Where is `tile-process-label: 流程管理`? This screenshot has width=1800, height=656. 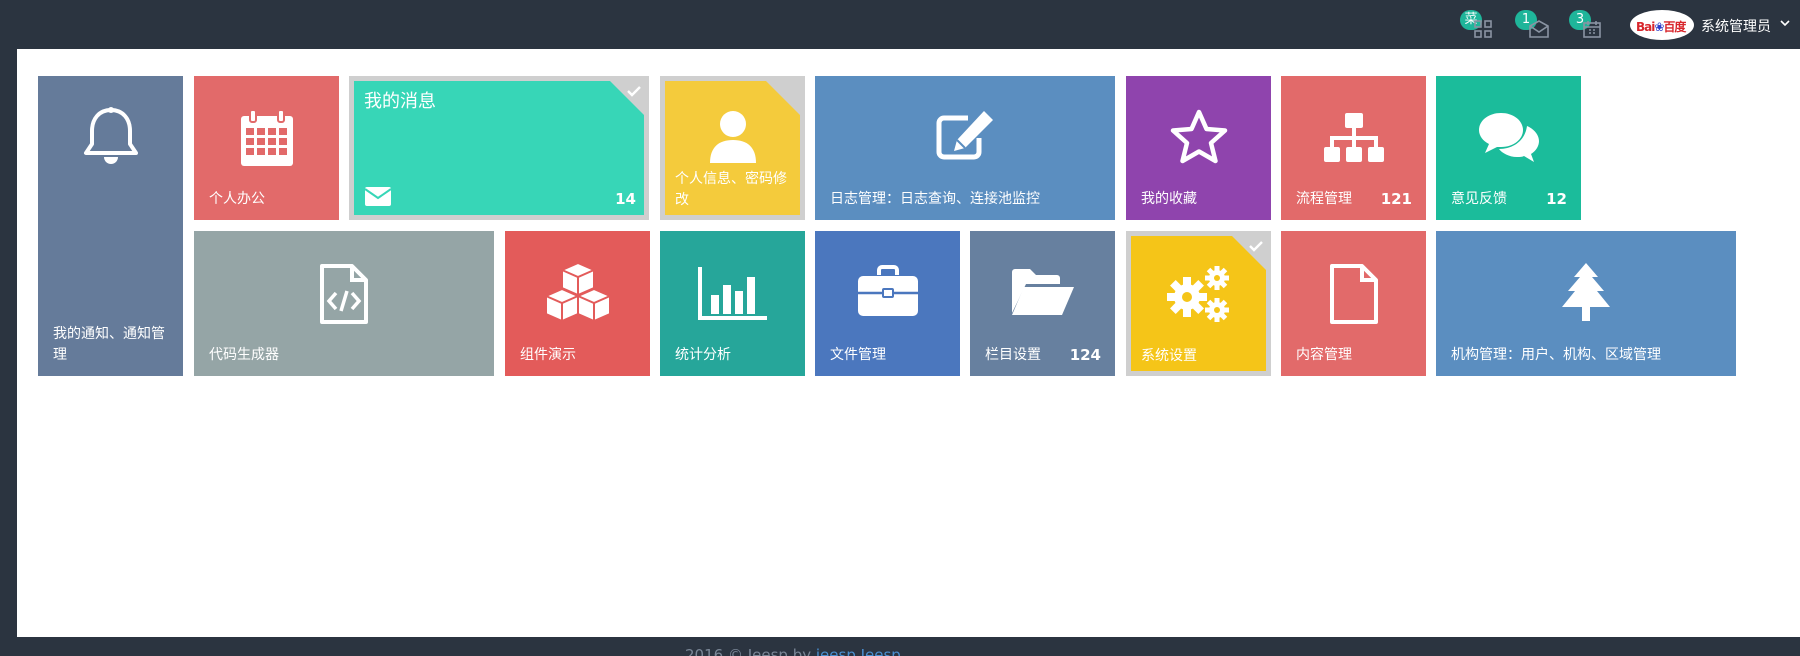
tile-process-label: 流程管理 is located at coordinates (1324, 199).